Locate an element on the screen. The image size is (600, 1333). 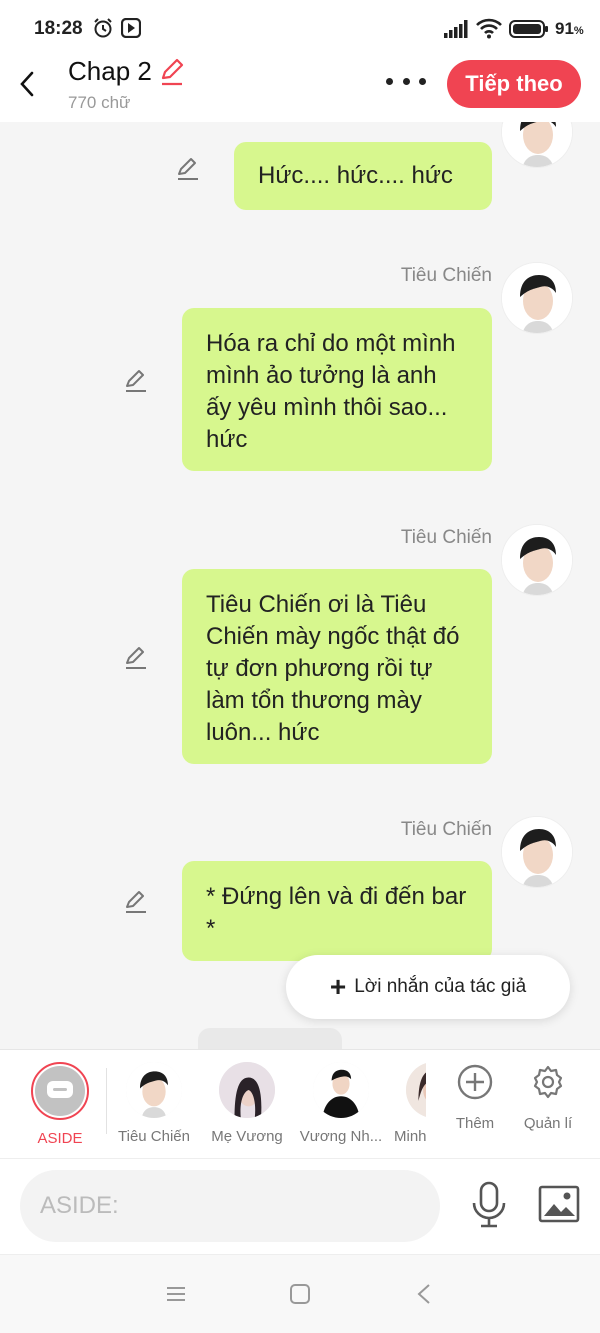
battery-percent: 91% is located at coordinates (569, 28).